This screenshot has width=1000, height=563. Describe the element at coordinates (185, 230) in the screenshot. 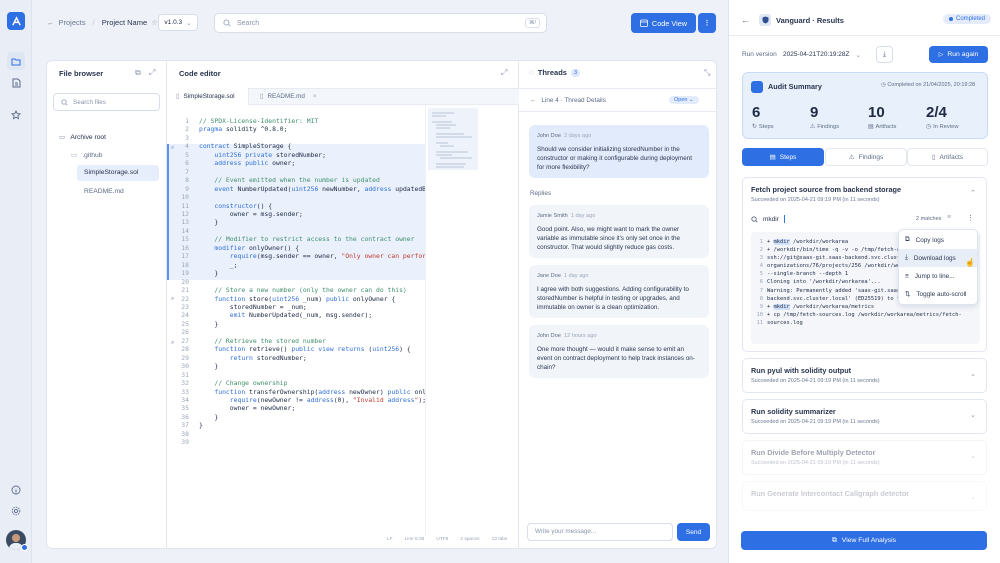

I see `code-line: 14` at that location.